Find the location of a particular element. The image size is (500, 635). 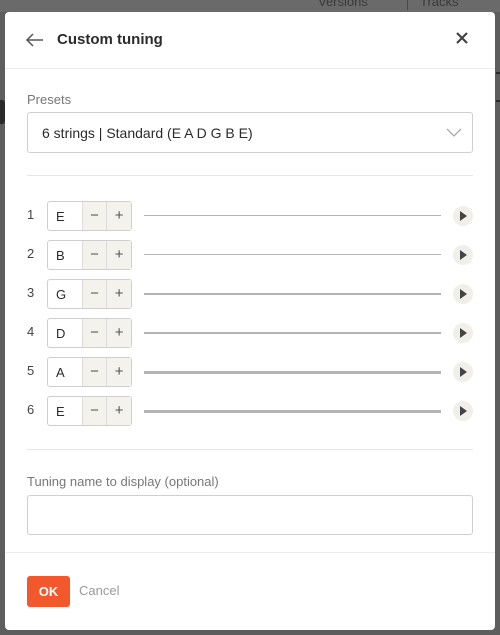

note-value: D is located at coordinates (65, 333).